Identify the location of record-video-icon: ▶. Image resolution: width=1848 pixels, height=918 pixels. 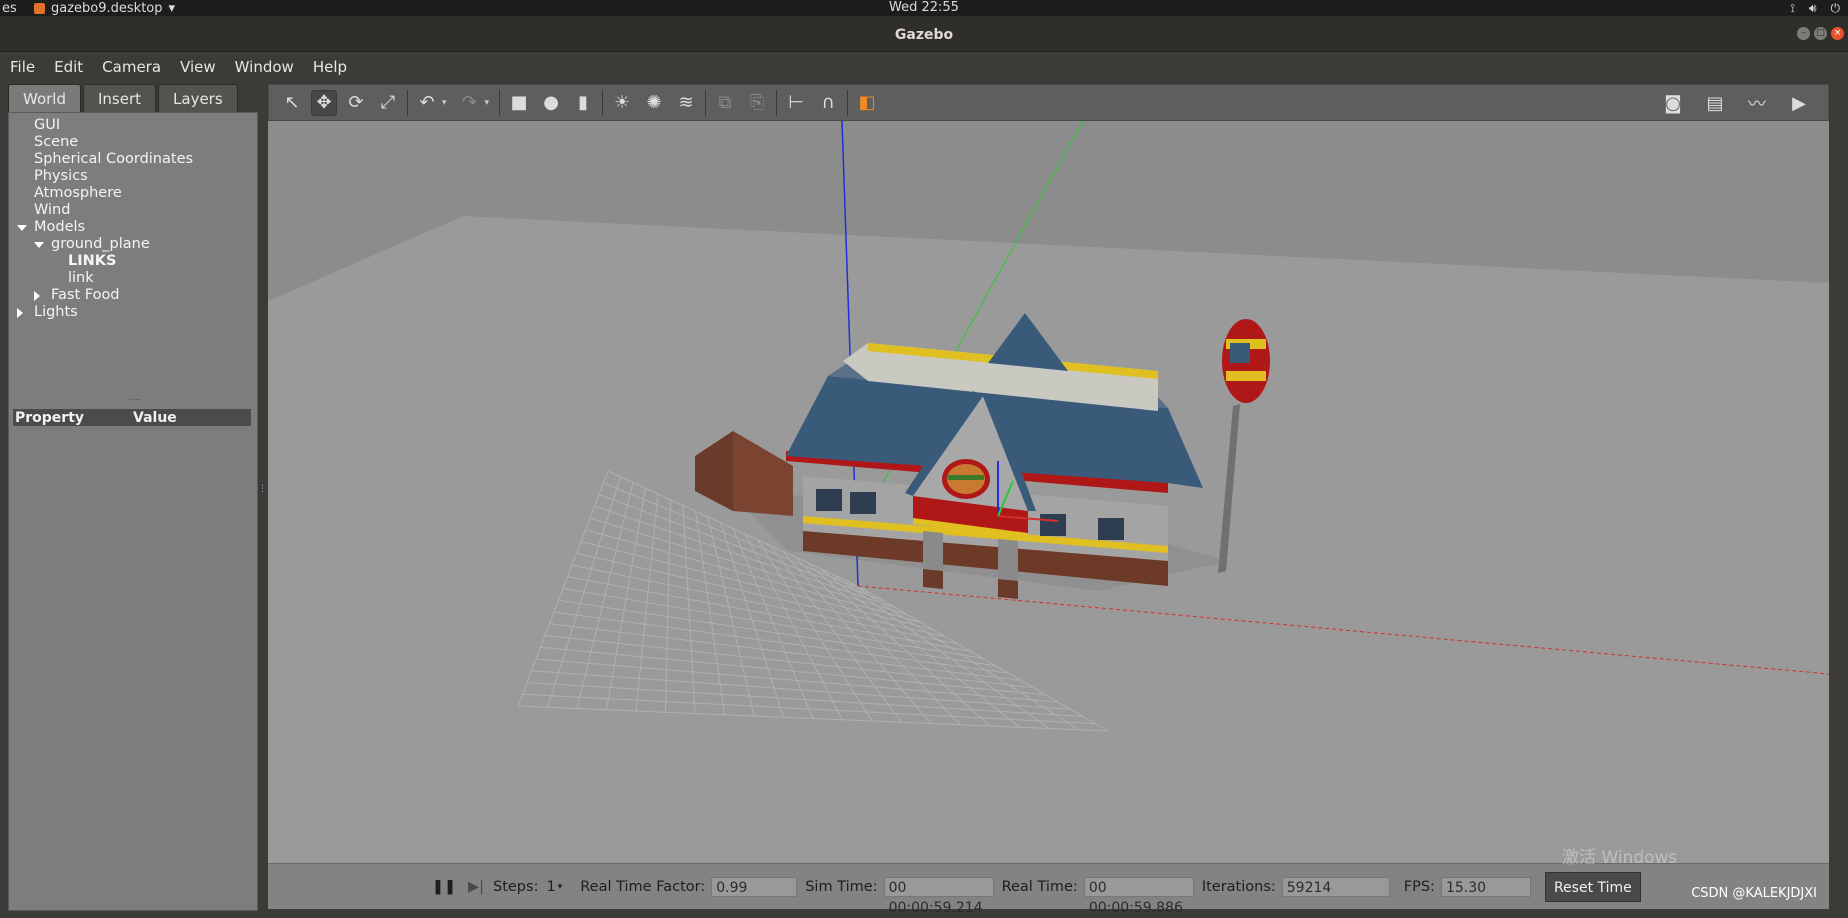
(1799, 103).